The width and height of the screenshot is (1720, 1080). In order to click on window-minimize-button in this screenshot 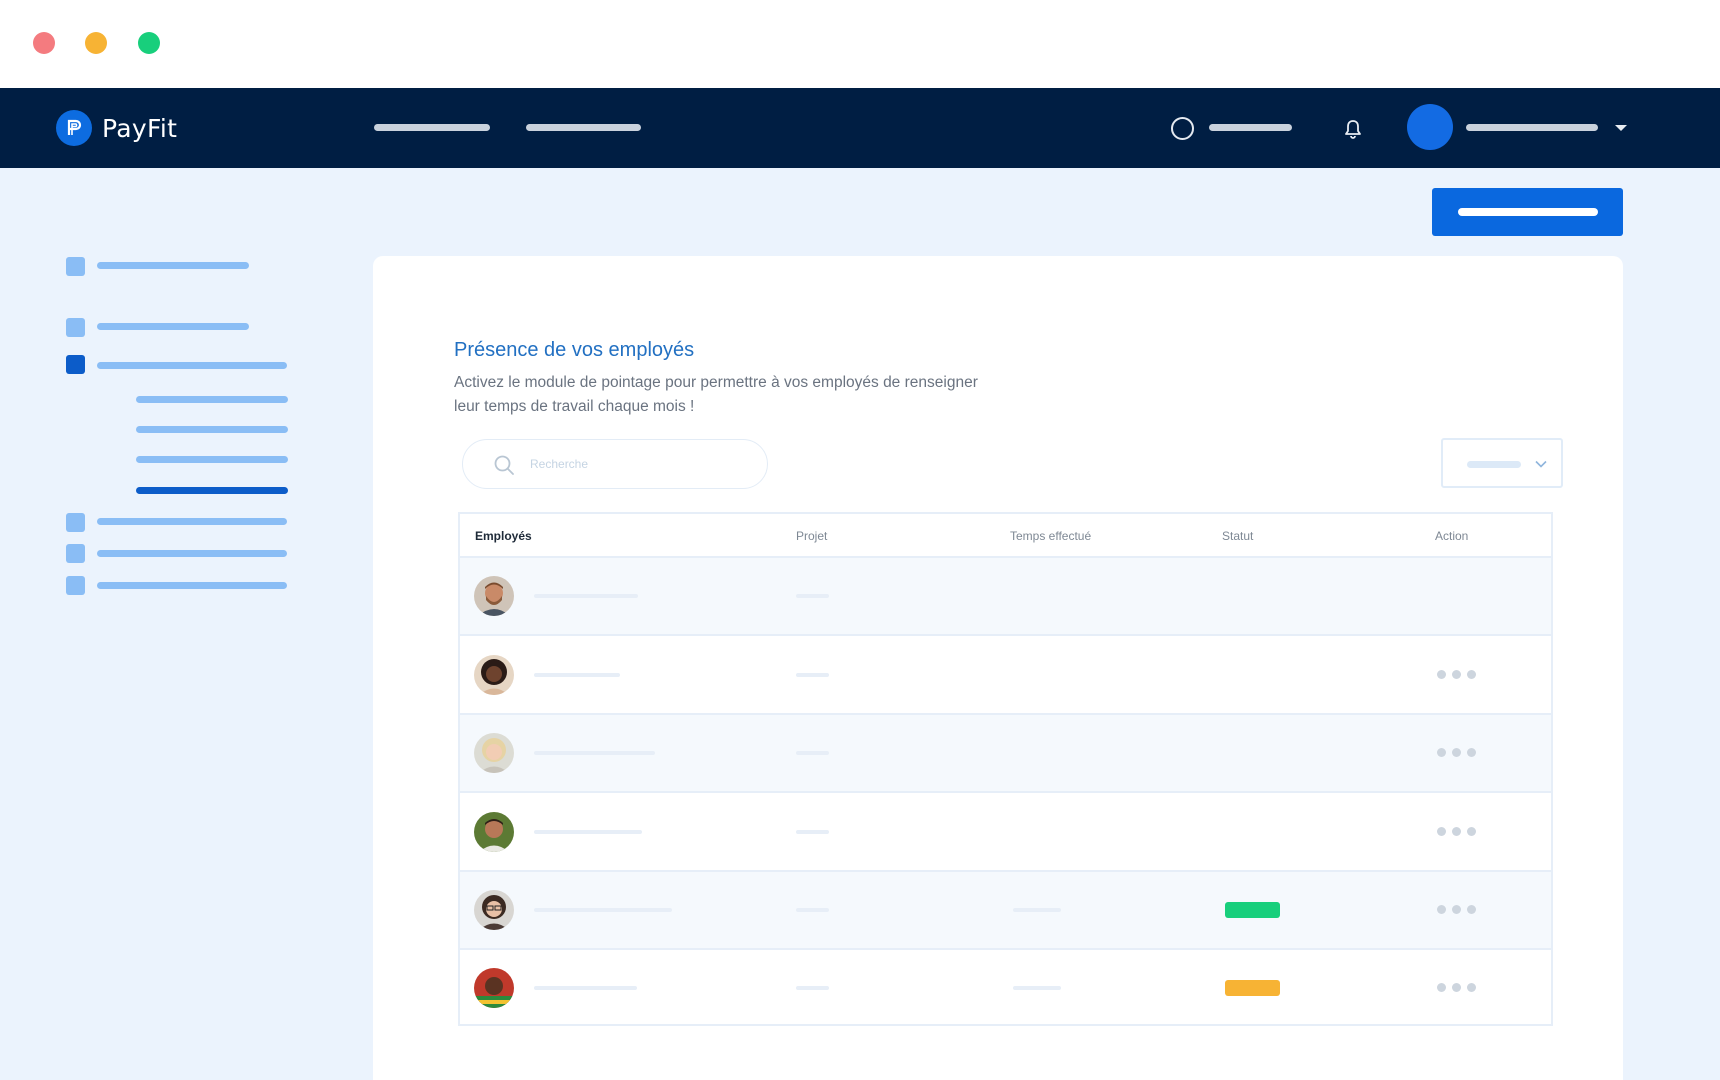, I will do `click(96, 43)`.